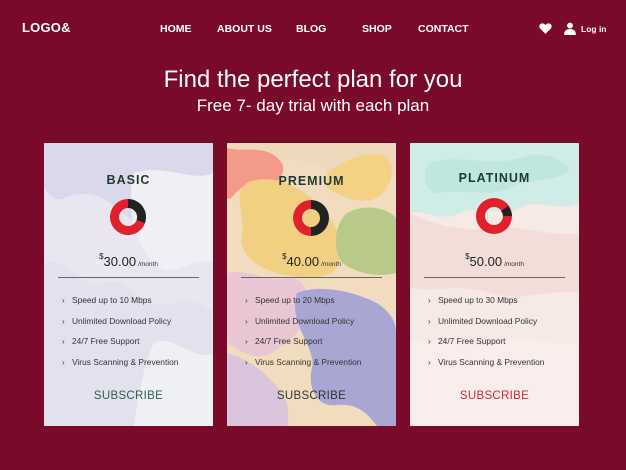  I want to click on price-amount: 30.00, so click(120, 261).